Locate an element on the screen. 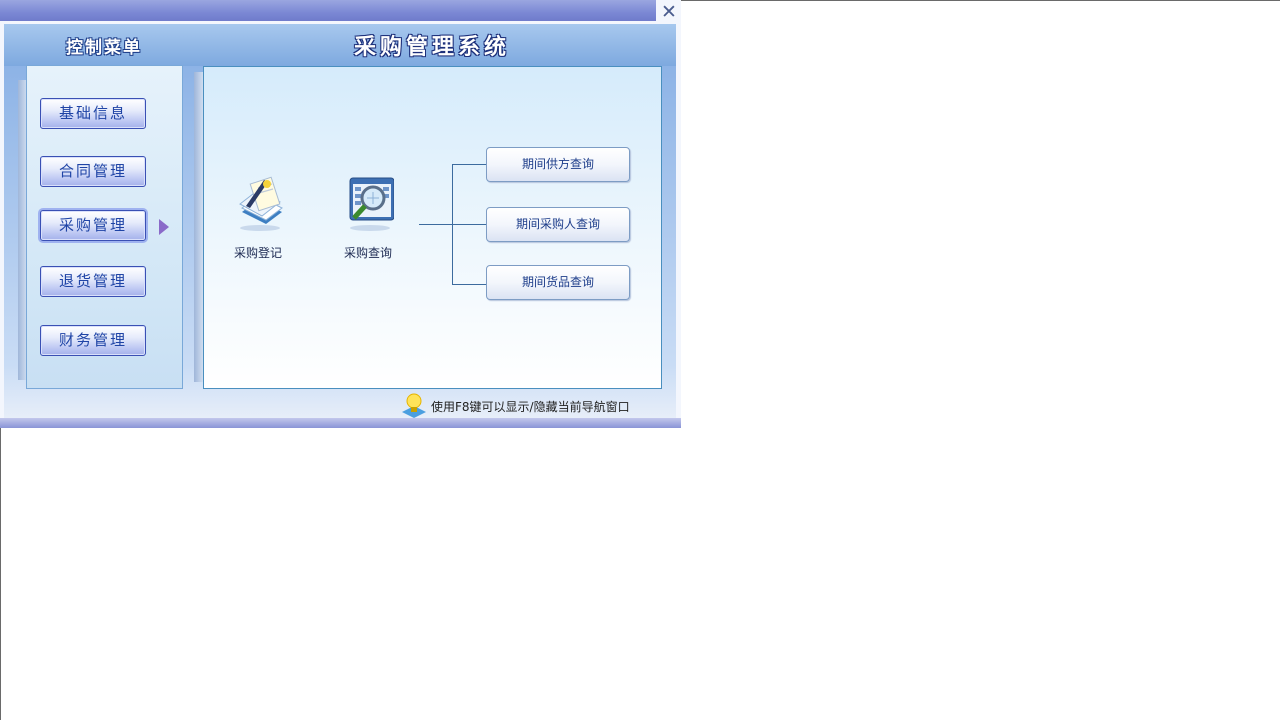  active-arrow-icon is located at coordinates (164, 227).